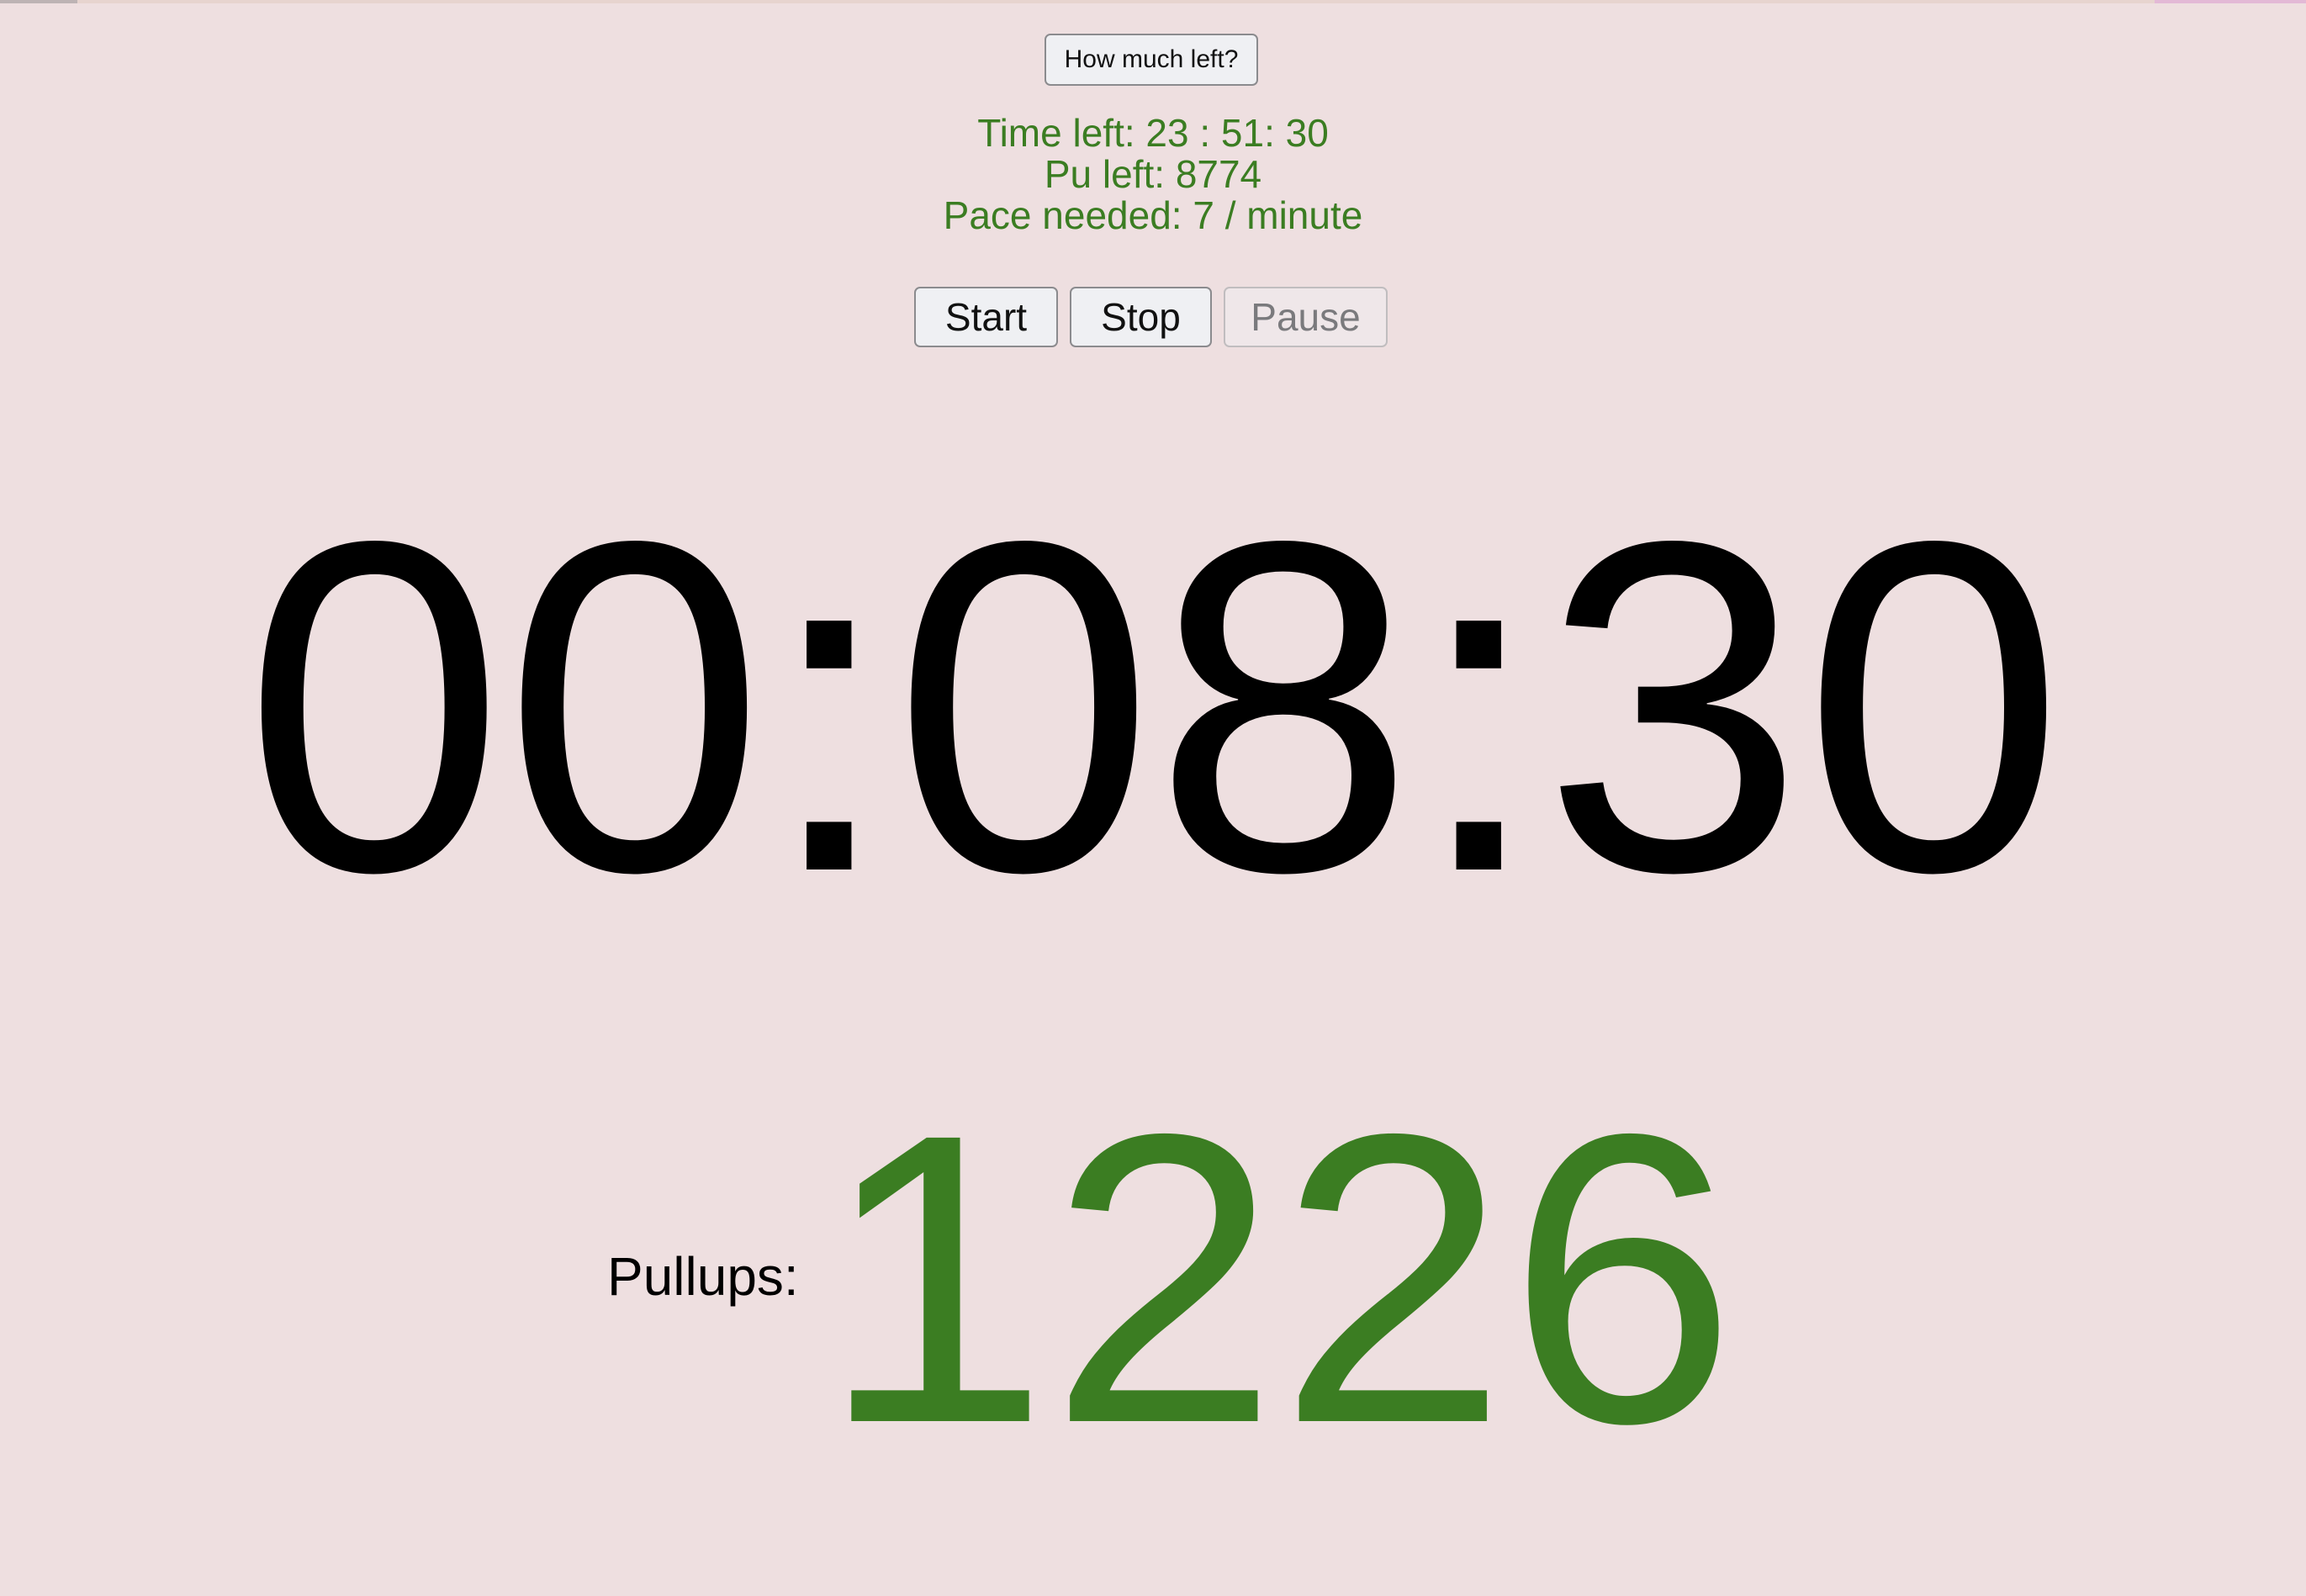  I want to click on pace-needed-text: Pace needed: 7 / minute, so click(1153, 215).